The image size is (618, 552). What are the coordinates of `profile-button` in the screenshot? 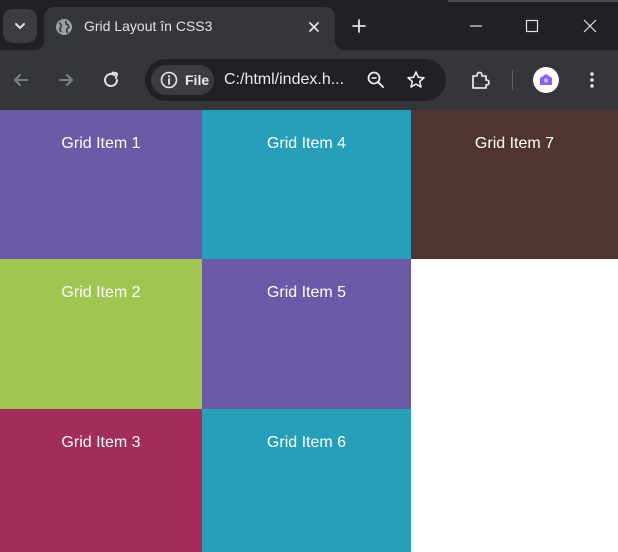 It's located at (546, 80).